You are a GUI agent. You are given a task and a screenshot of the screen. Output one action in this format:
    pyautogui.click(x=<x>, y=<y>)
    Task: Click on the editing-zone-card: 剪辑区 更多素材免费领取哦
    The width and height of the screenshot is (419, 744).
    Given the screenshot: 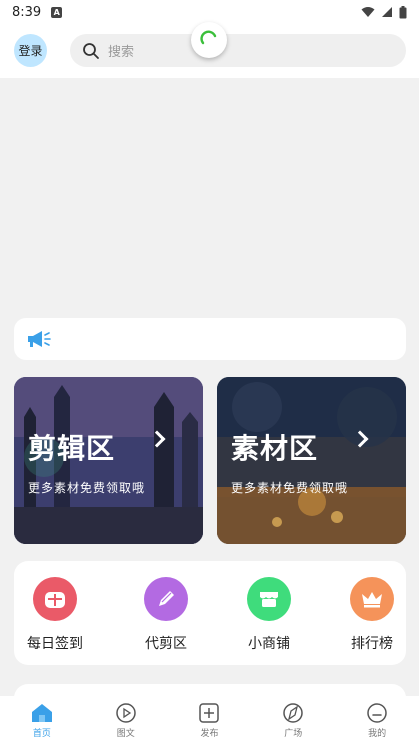 What is the action you would take?
    pyautogui.click(x=108, y=460)
    